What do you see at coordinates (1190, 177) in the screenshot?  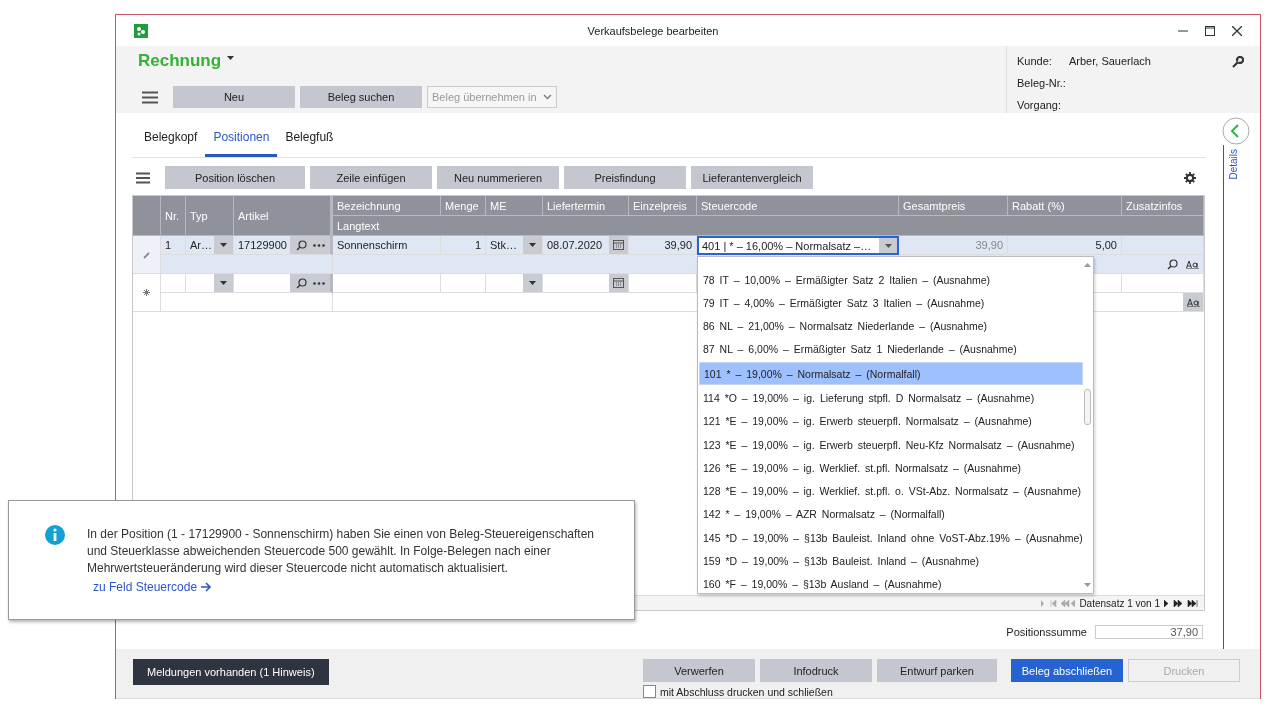 I see `settings-icon` at bounding box center [1190, 177].